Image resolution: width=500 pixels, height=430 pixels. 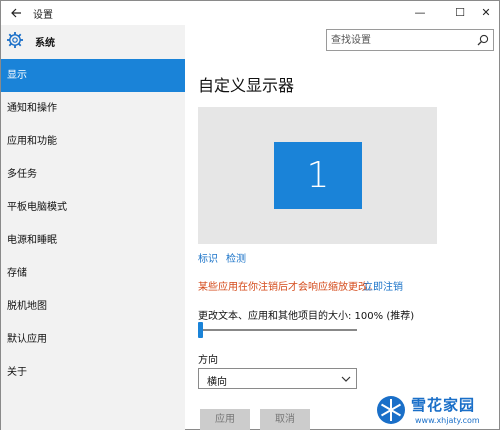 I want to click on sidebar-title: 系统, so click(x=45, y=43).